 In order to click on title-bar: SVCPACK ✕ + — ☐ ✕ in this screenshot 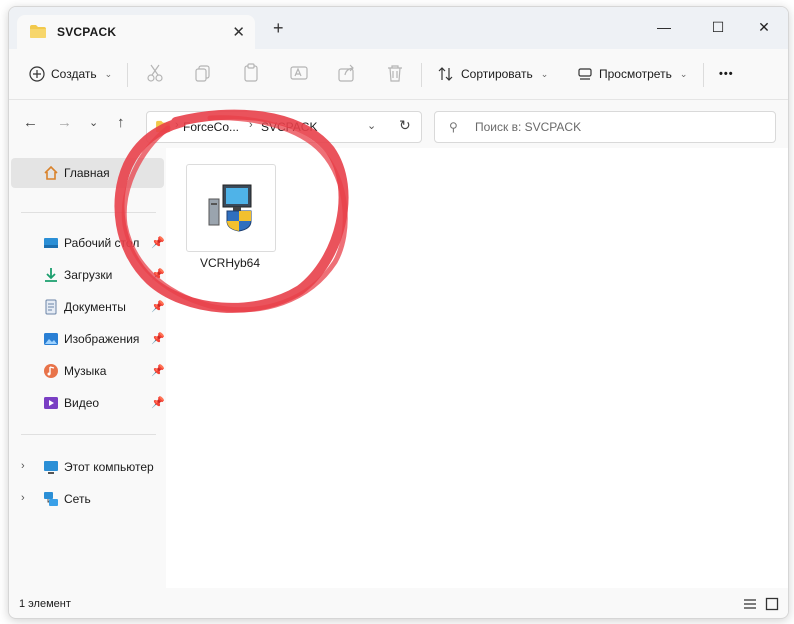, I will do `click(398, 28)`.